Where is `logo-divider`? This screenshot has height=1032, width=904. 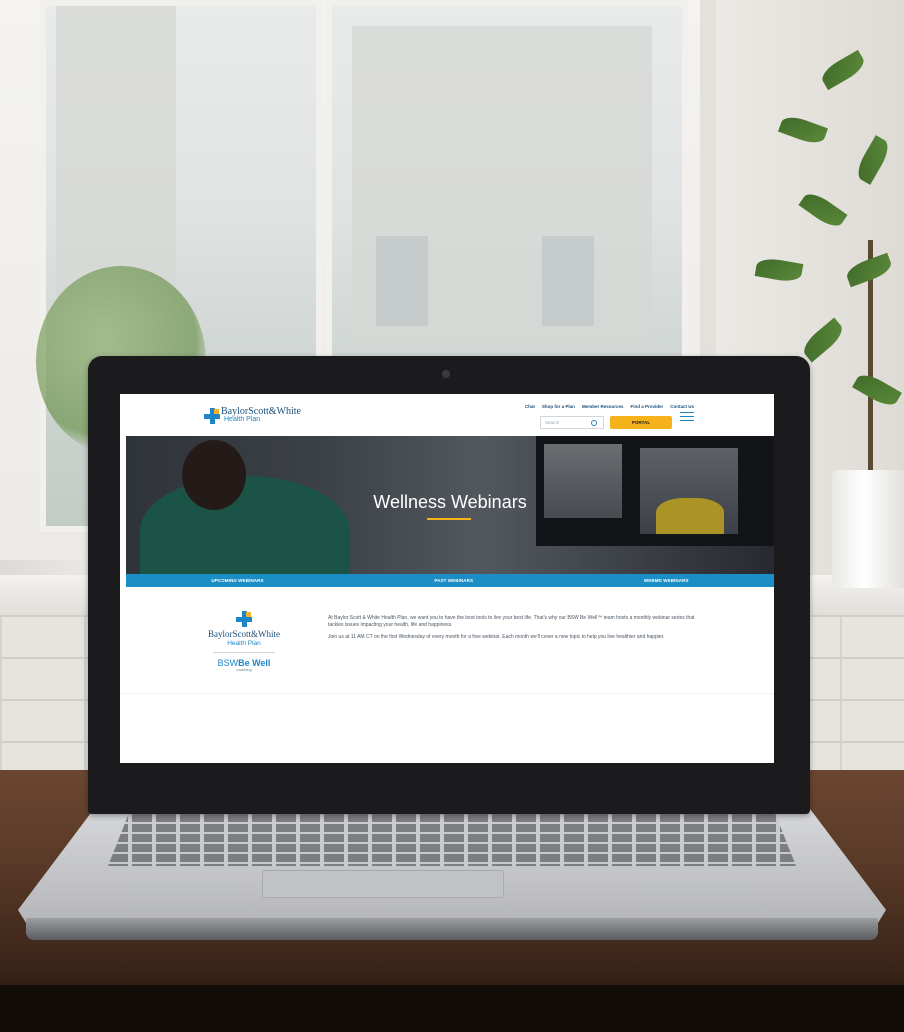 logo-divider is located at coordinates (244, 652).